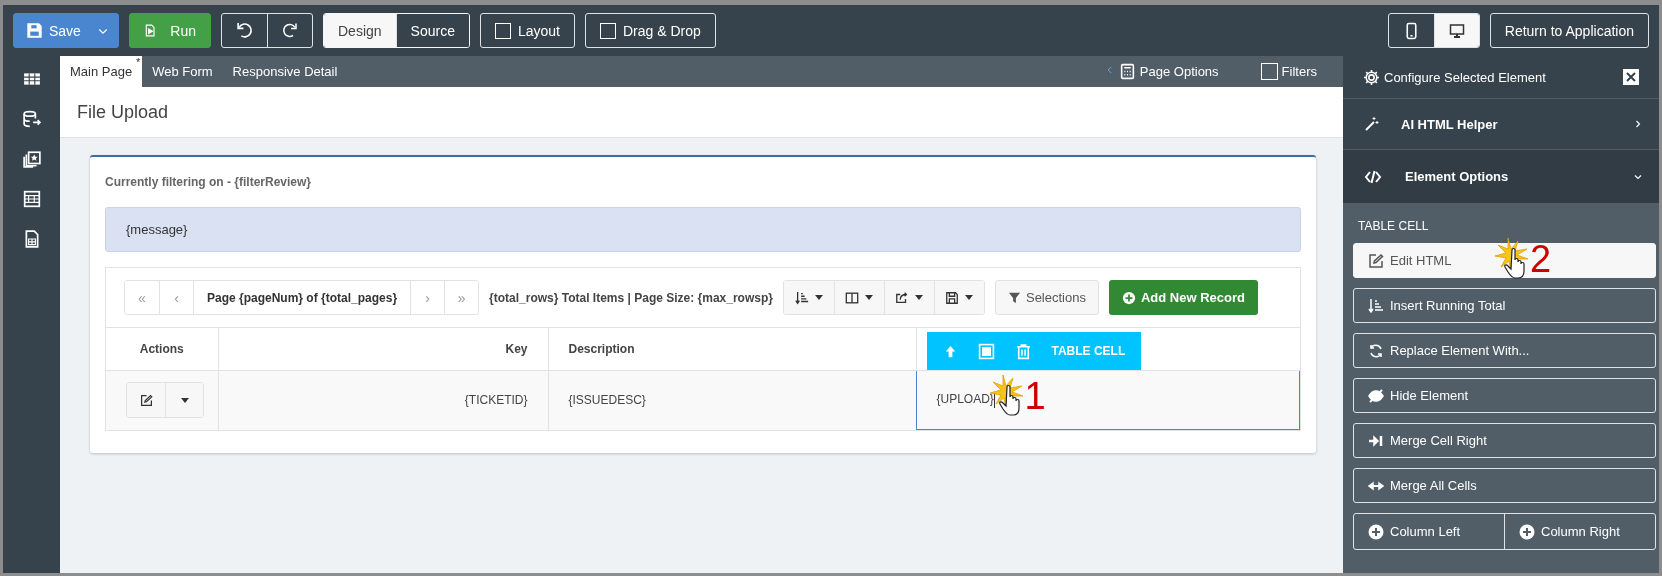 This screenshot has height=576, width=1662. I want to click on sort-icon, so click(801, 297).